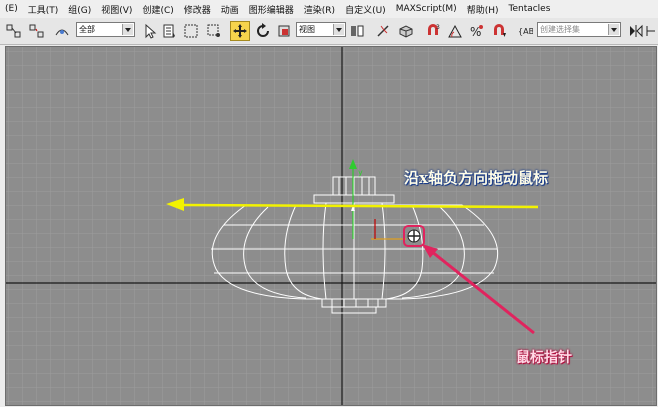 The image size is (658, 407). What do you see at coordinates (43, 9) in the screenshot?
I see `menu-item: 工具(T)` at bounding box center [43, 9].